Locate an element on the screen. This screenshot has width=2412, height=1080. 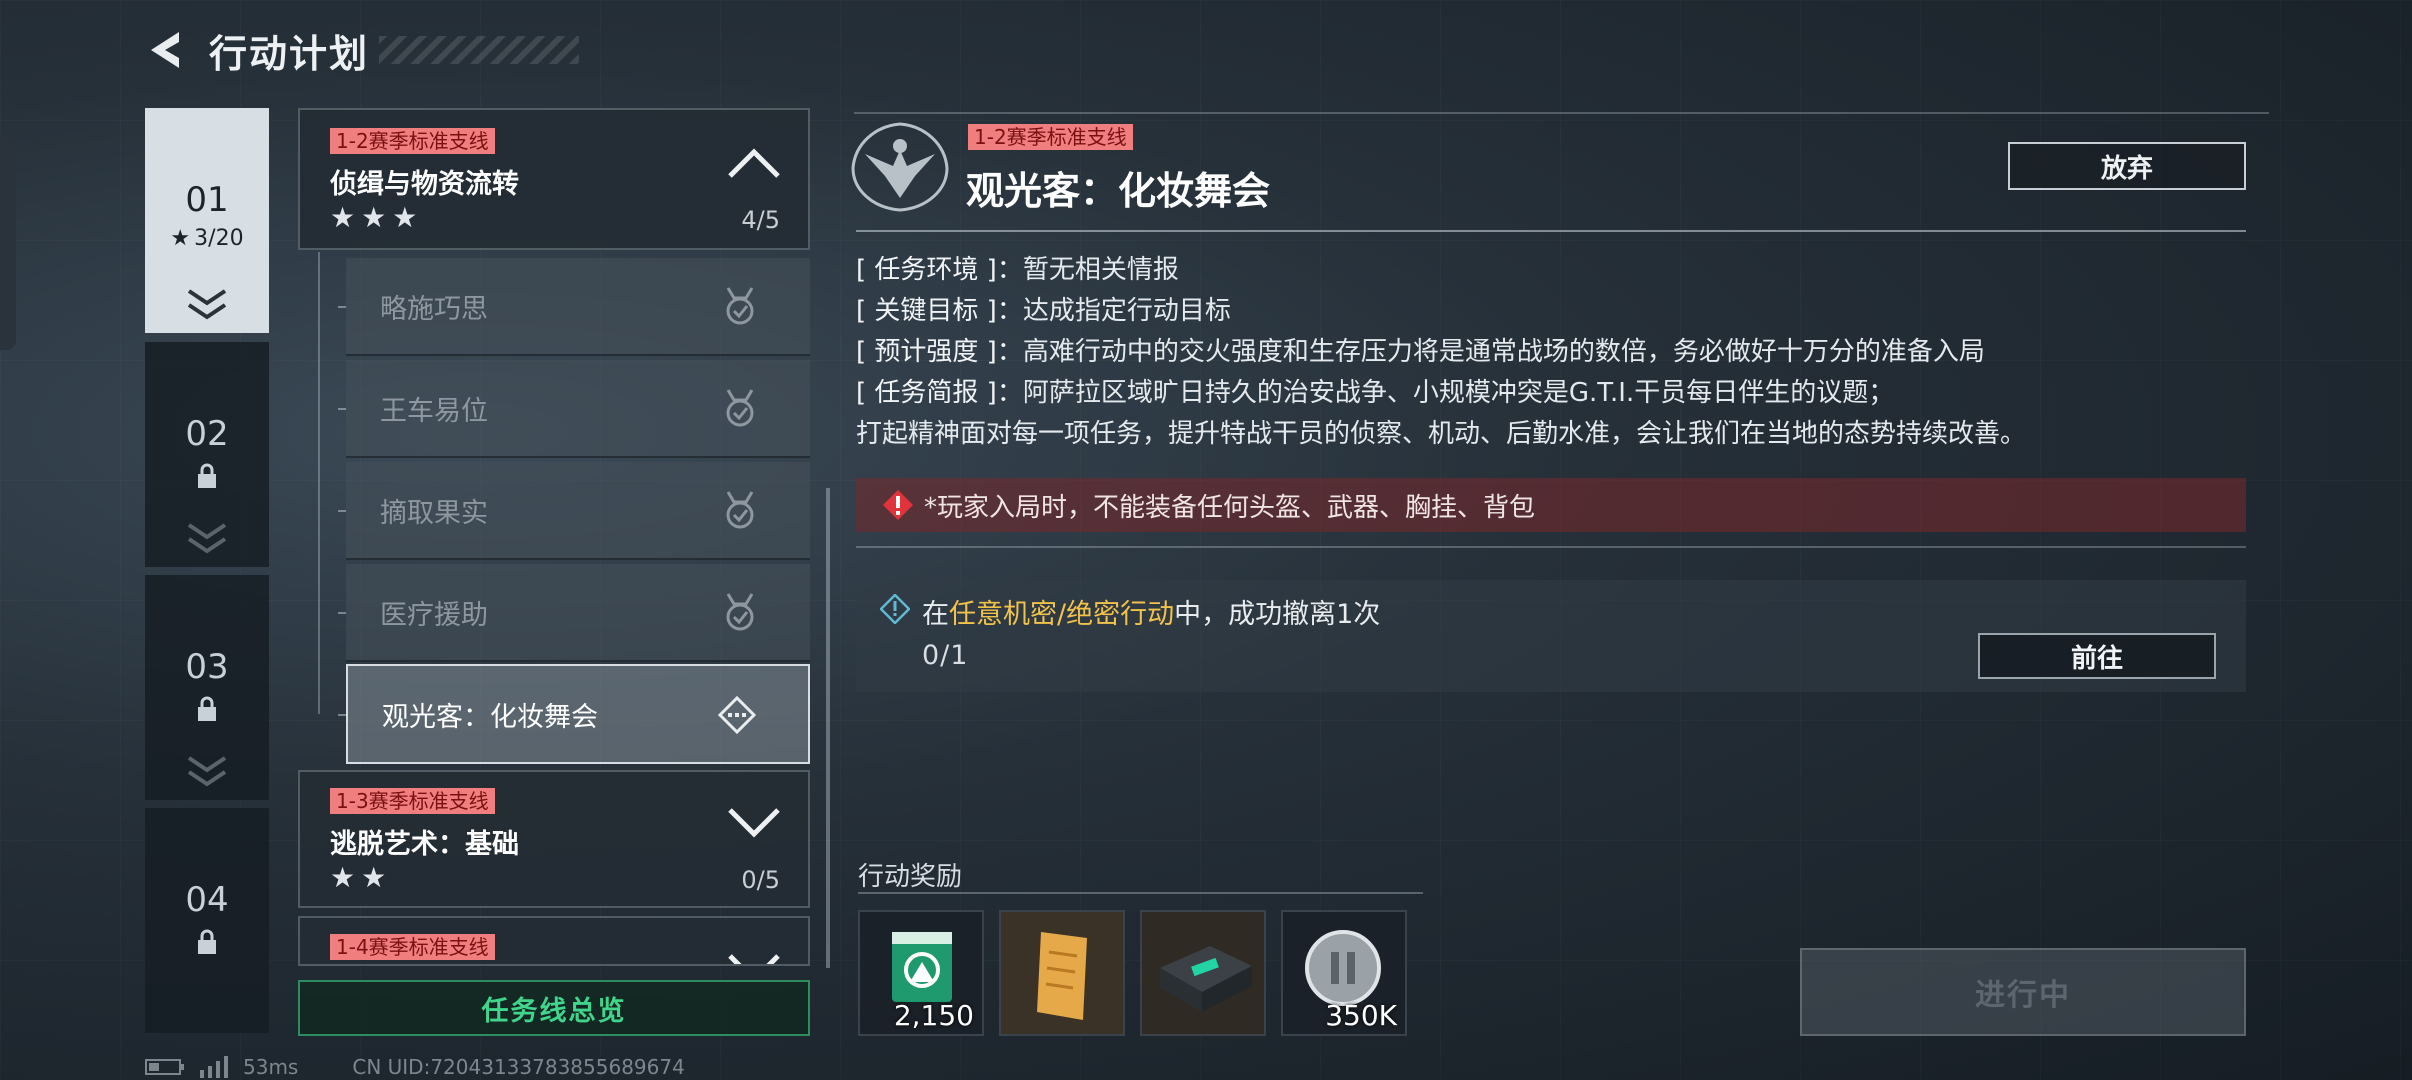
season-tab-03: 03 is located at coordinates (207, 687).